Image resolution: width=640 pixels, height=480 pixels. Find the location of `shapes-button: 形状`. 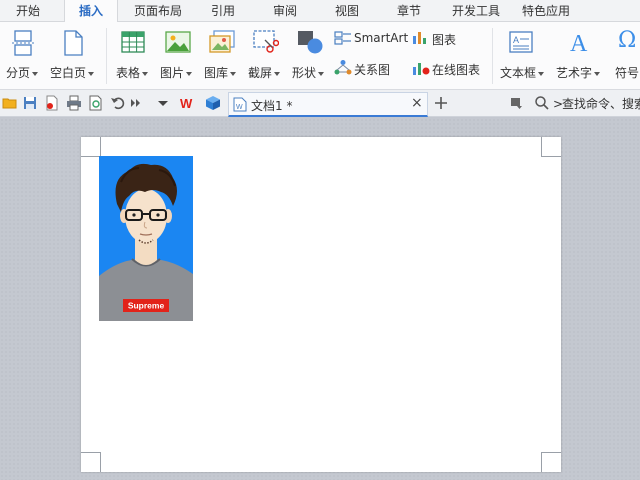

shapes-button: 形状 is located at coordinates (310, 54).